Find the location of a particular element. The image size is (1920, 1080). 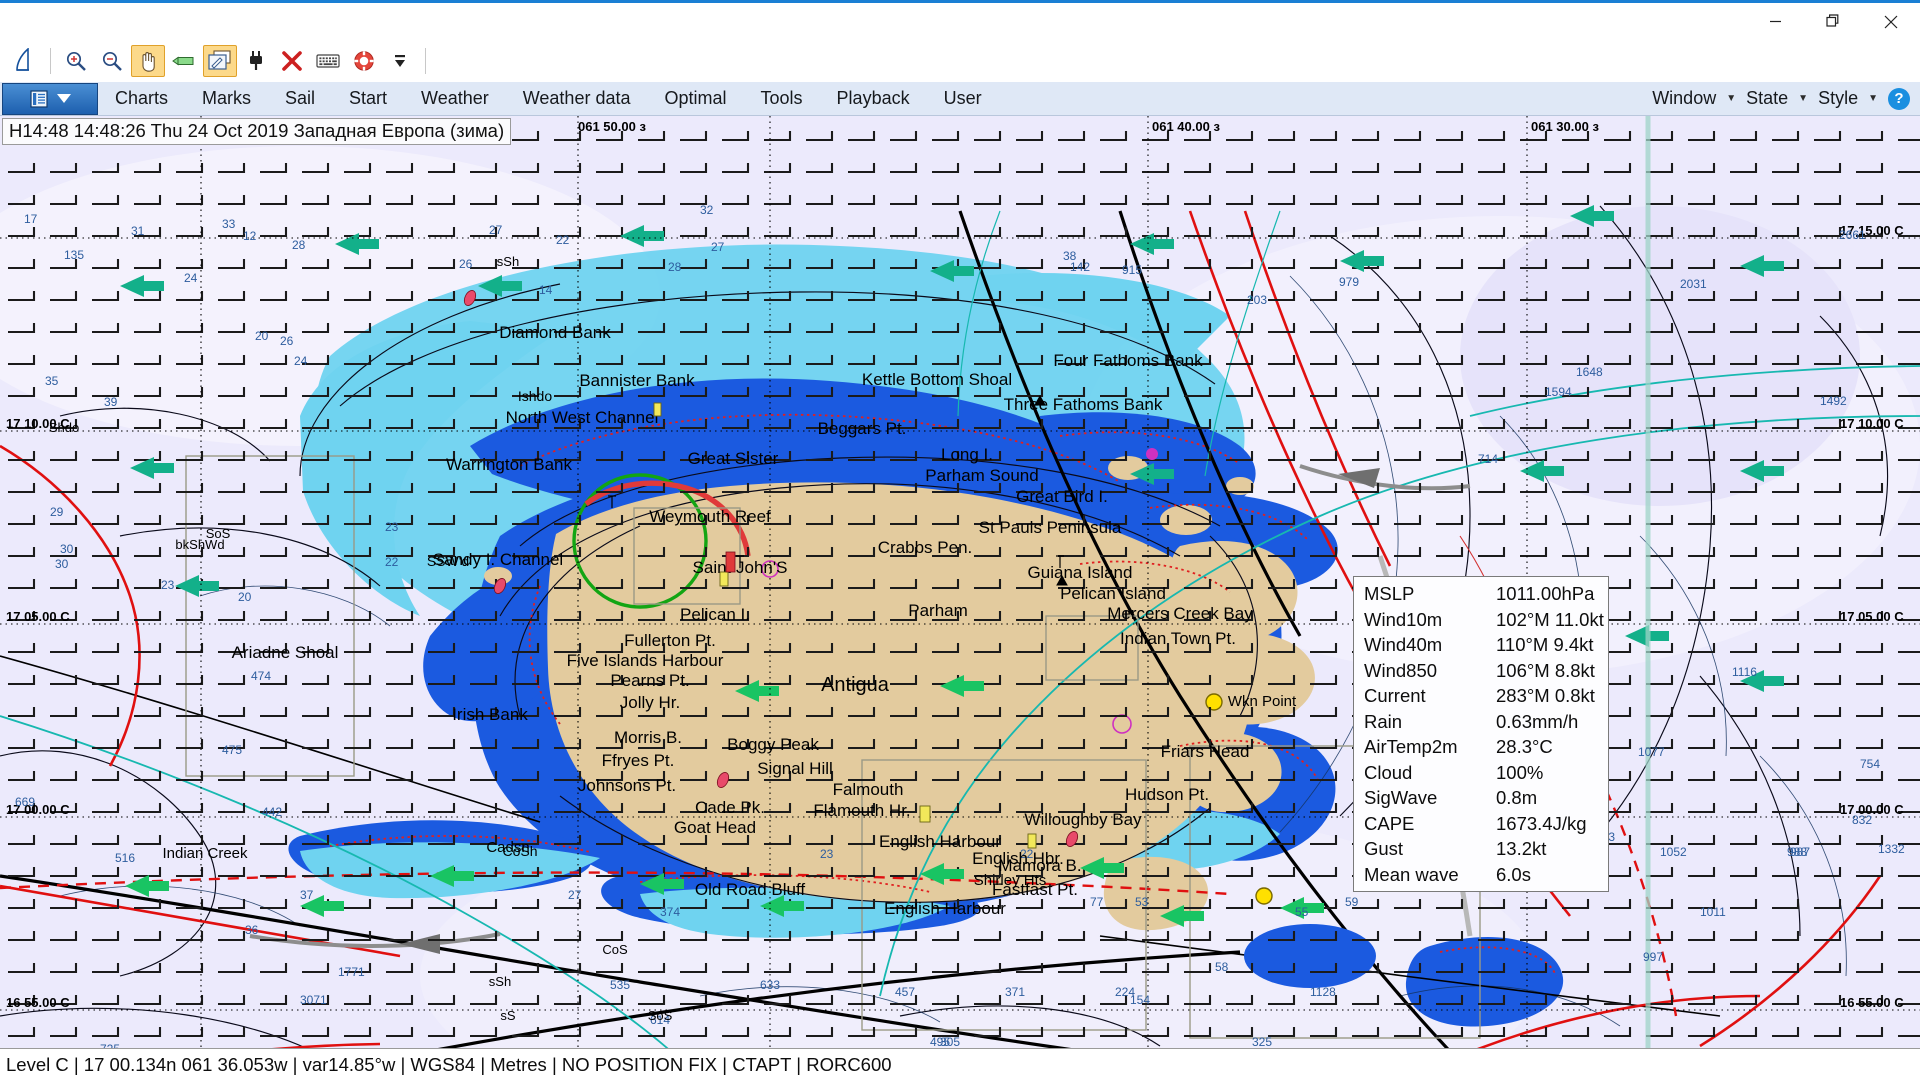

chart-place-label: SoS is located at coordinates (660, 1015).